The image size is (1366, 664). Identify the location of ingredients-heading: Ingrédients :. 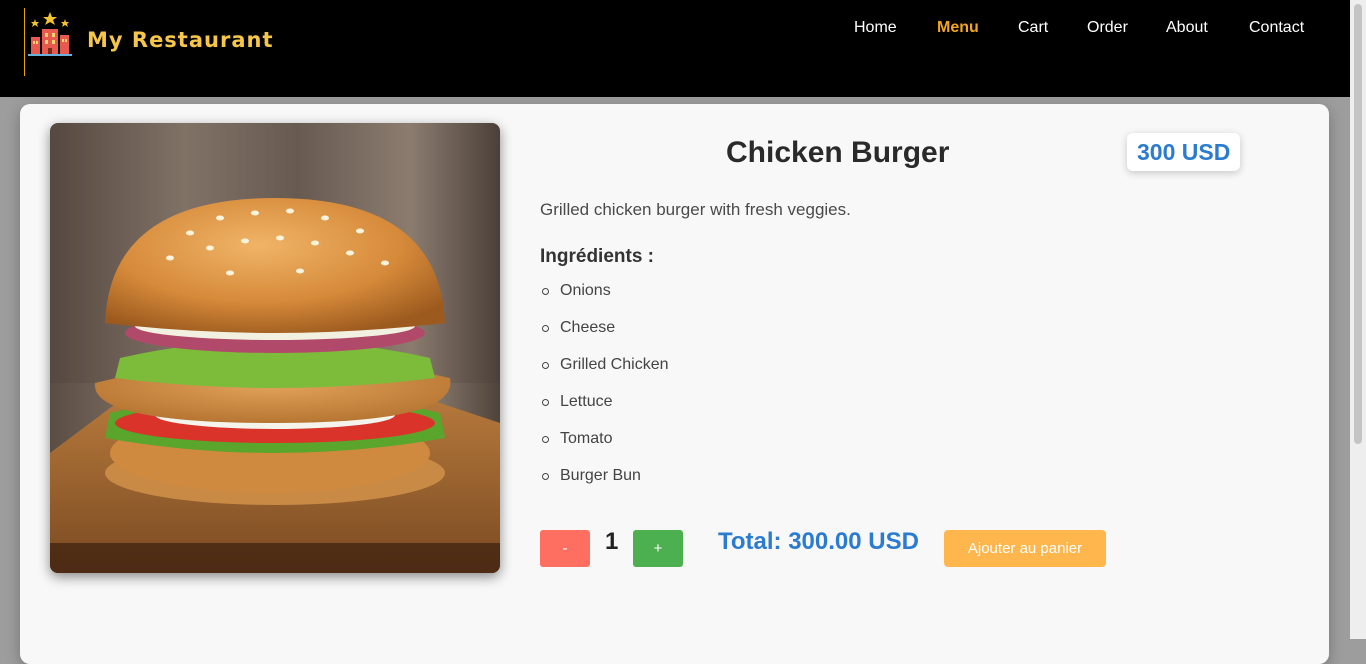
(597, 256).